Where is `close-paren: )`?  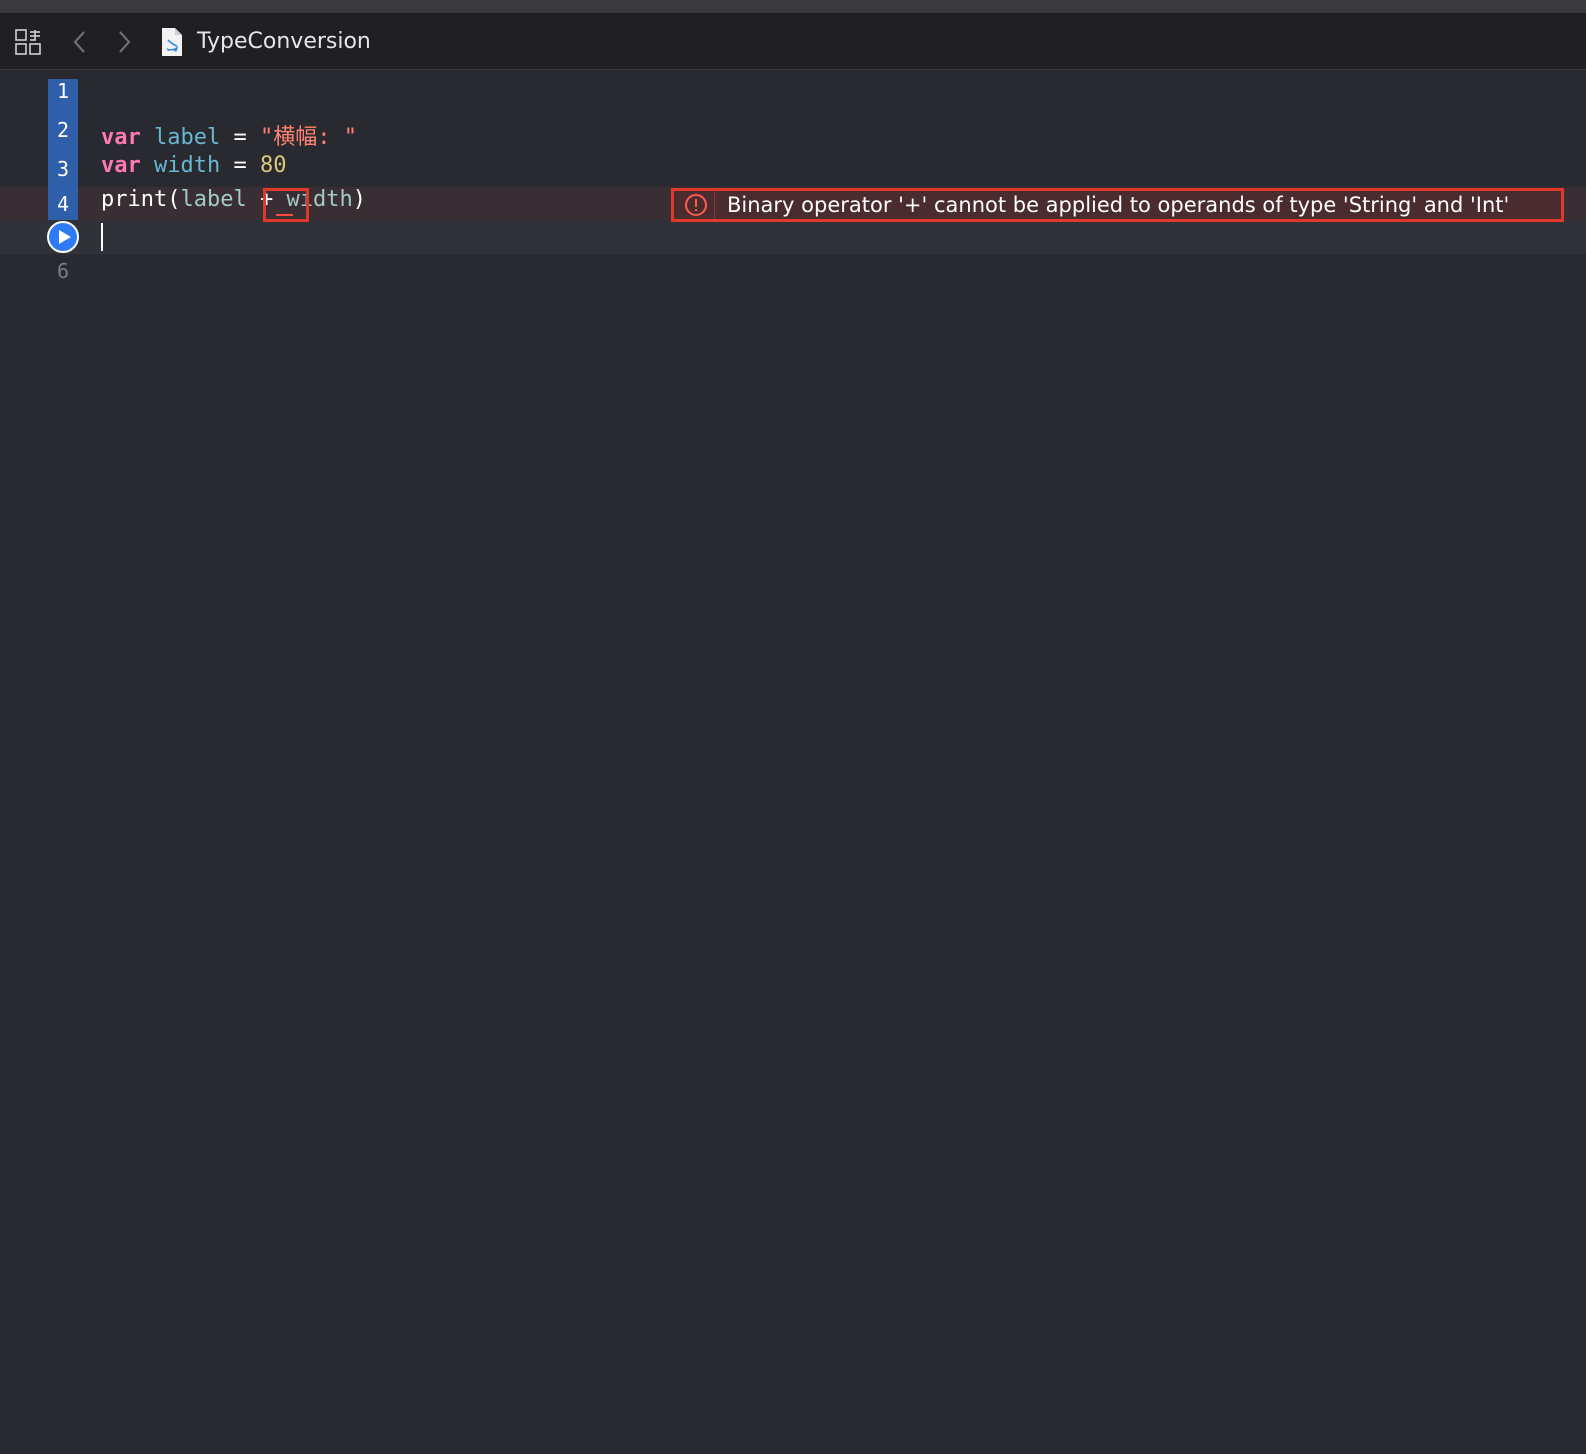
close-paren: ) is located at coordinates (359, 199).